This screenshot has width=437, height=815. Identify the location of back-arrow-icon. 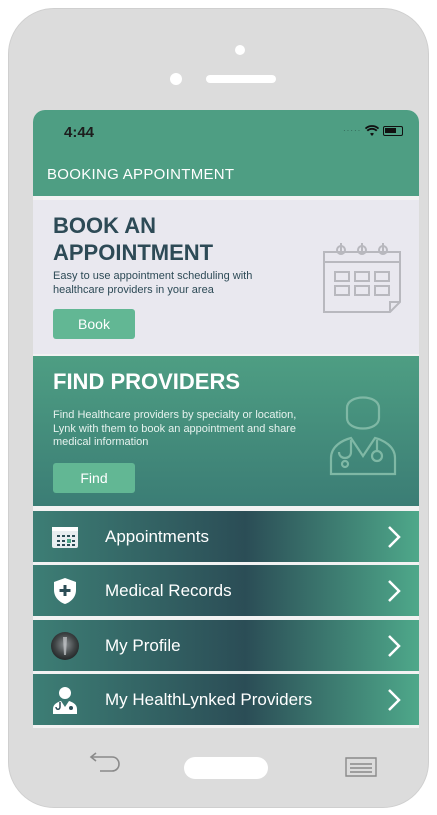
(104, 763).